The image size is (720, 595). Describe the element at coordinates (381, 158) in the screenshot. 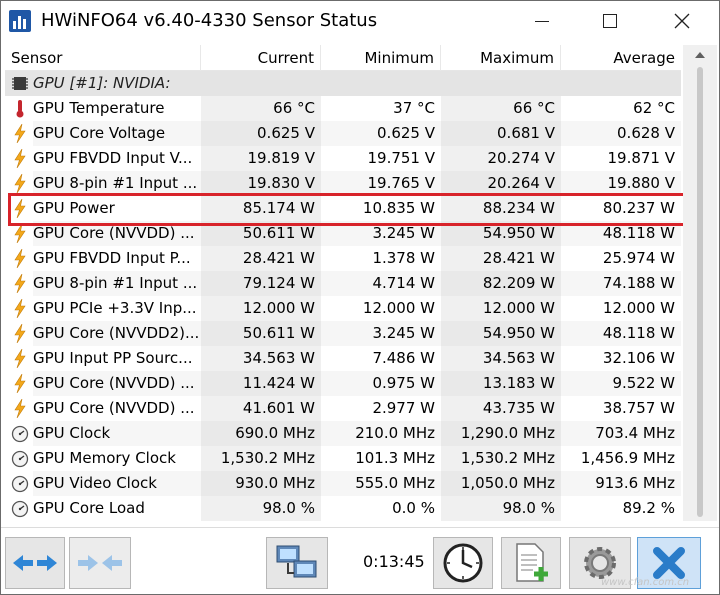

I see `minimum-value: 19.751 V` at that location.